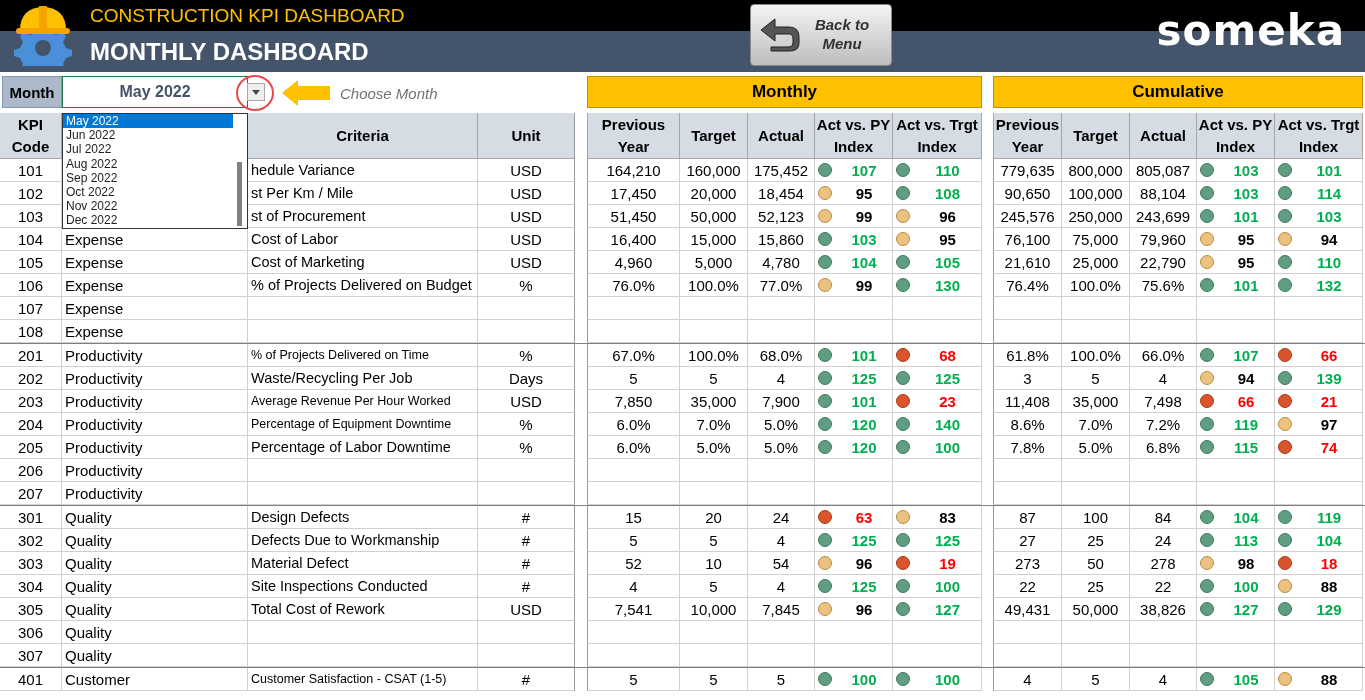 Image resolution: width=1365 pixels, height=700 pixels. What do you see at coordinates (1163, 540) in the screenshot?
I see `table-cell: 24` at bounding box center [1163, 540].